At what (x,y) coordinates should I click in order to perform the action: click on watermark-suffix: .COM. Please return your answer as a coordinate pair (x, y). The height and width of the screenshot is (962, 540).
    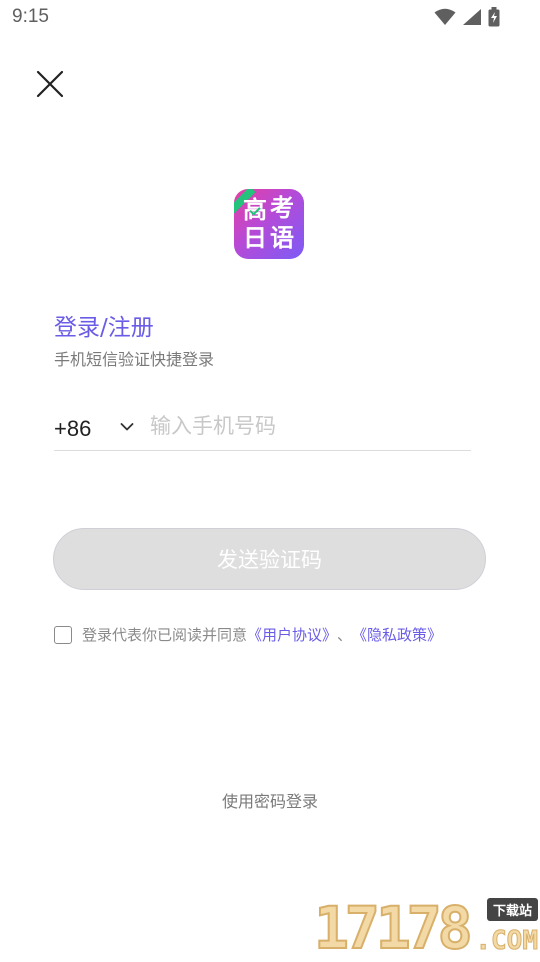
    Looking at the image, I should click on (507, 941).